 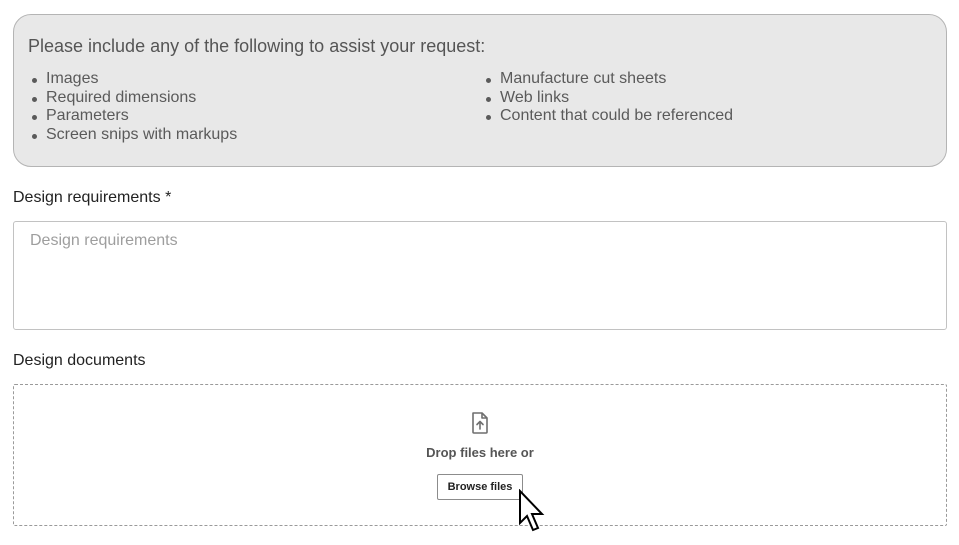 I want to click on list-item: Manufacture cut sheets, so click(x=607, y=79).